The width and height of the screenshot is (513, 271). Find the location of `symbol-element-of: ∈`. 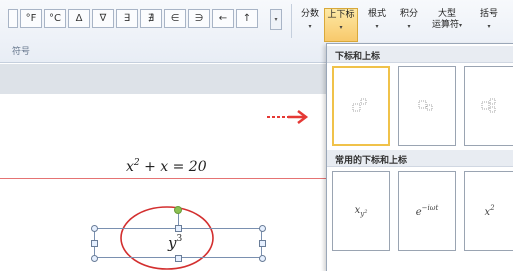

symbol-element-of: ∈ is located at coordinates (175, 18).